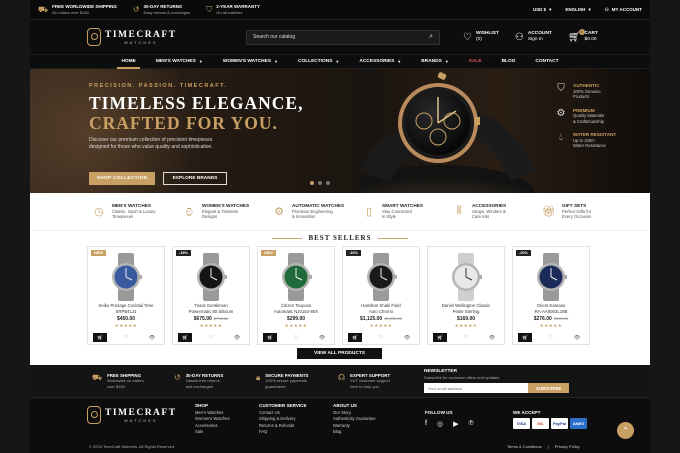  I want to click on back-to-top-button: ⌃, so click(625, 430).